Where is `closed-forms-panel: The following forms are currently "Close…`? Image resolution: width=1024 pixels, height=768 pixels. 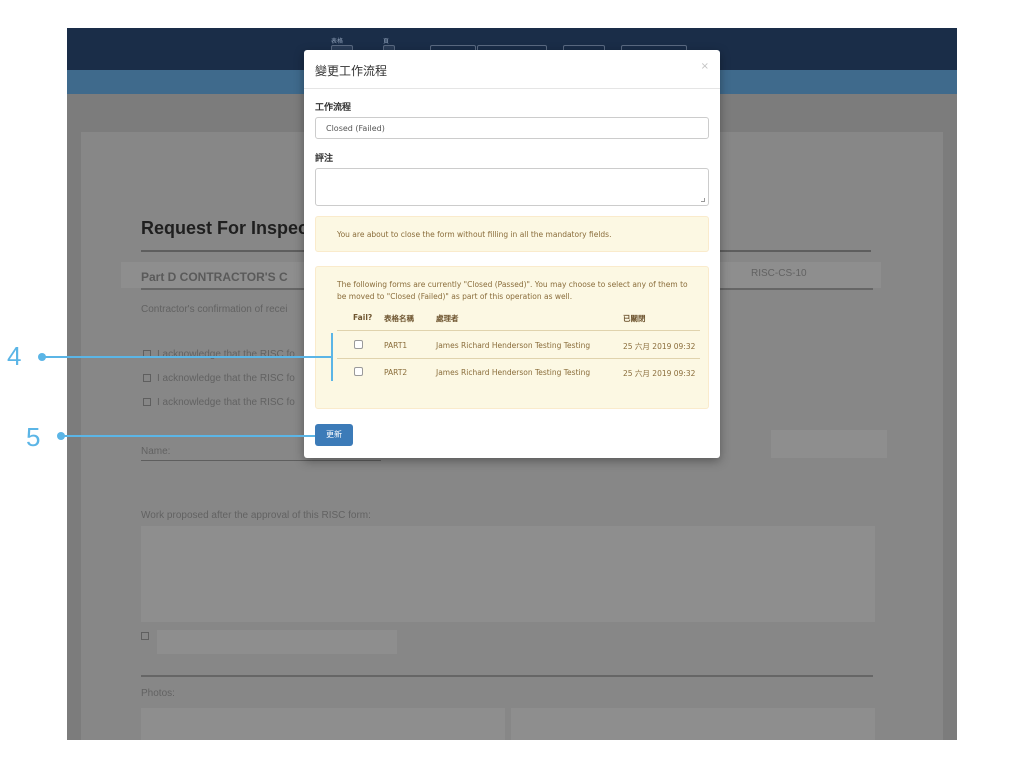
closed-forms-panel: The following forms are currently "Close… is located at coordinates (512, 337).